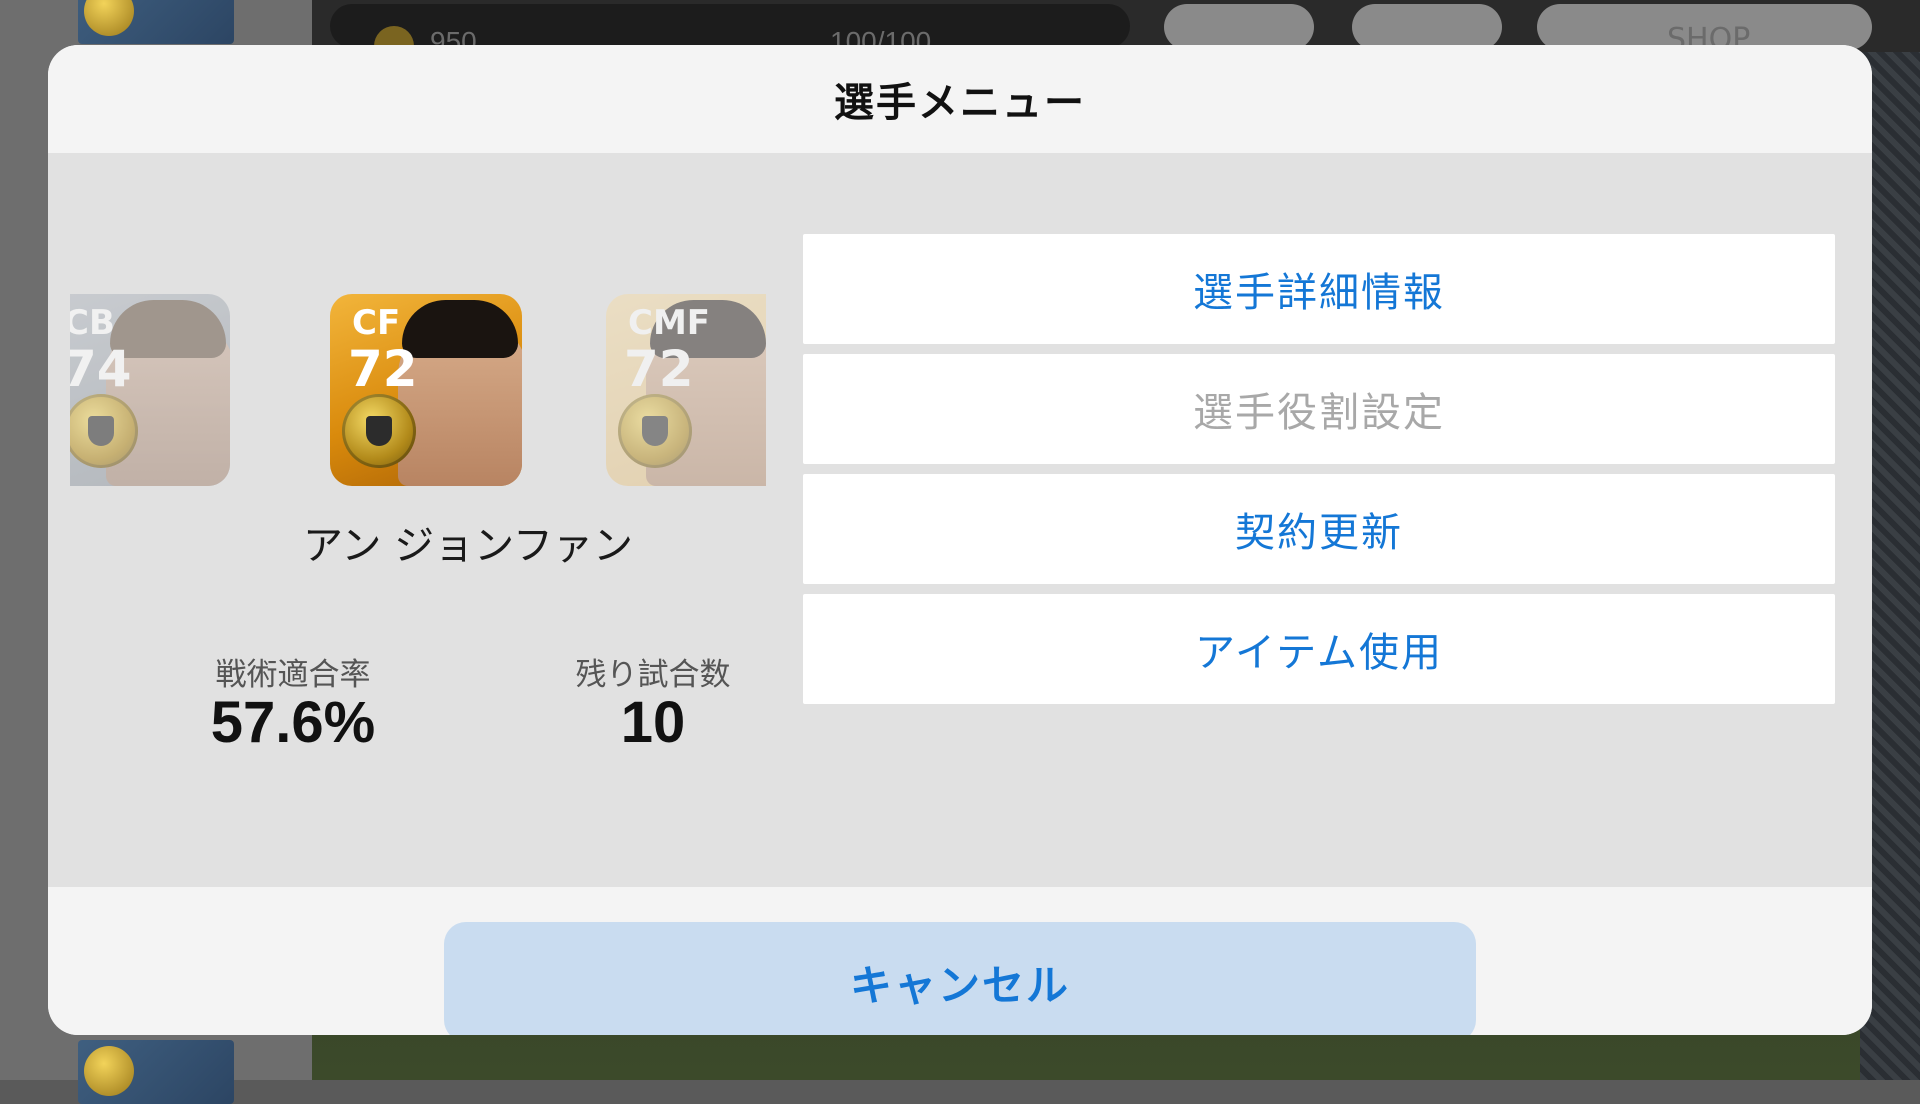 The width and height of the screenshot is (1920, 1104). Describe the element at coordinates (150, 390) in the screenshot. I see `previous-player-card: CB 74` at that location.